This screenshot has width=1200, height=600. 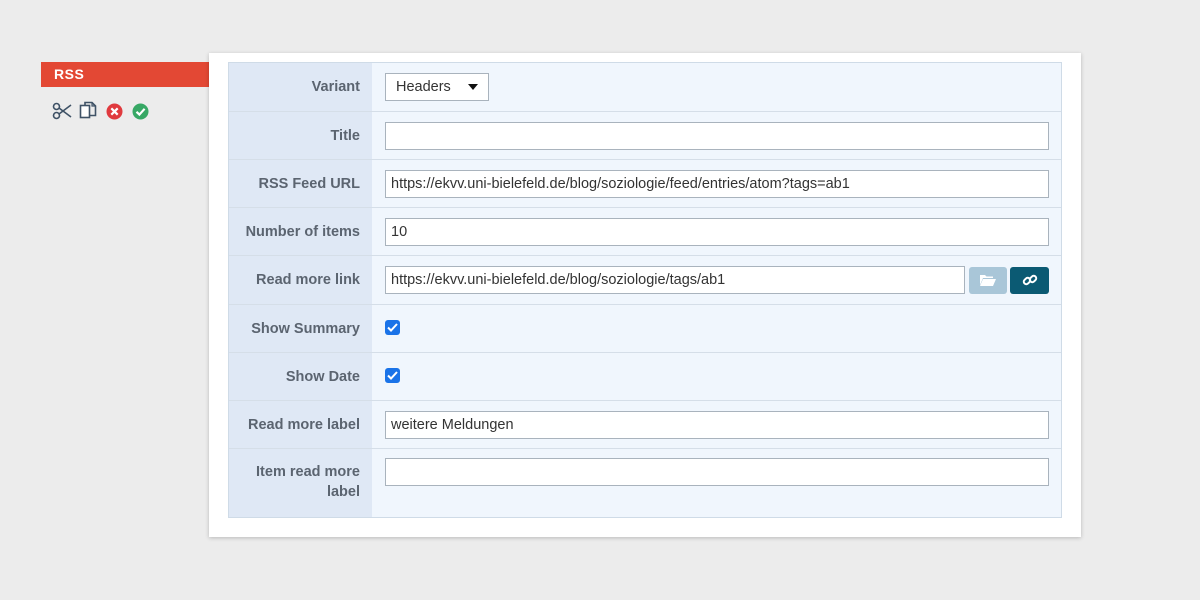 I want to click on row-feed-url: RSS Feed URL, so click(x=645, y=184).